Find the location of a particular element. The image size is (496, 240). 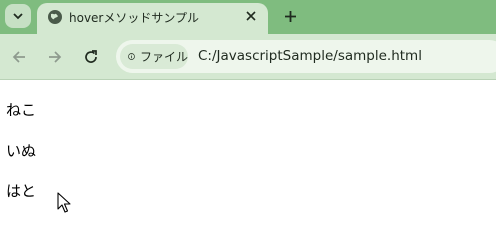

list-item: ねこ is located at coordinates (21, 109).